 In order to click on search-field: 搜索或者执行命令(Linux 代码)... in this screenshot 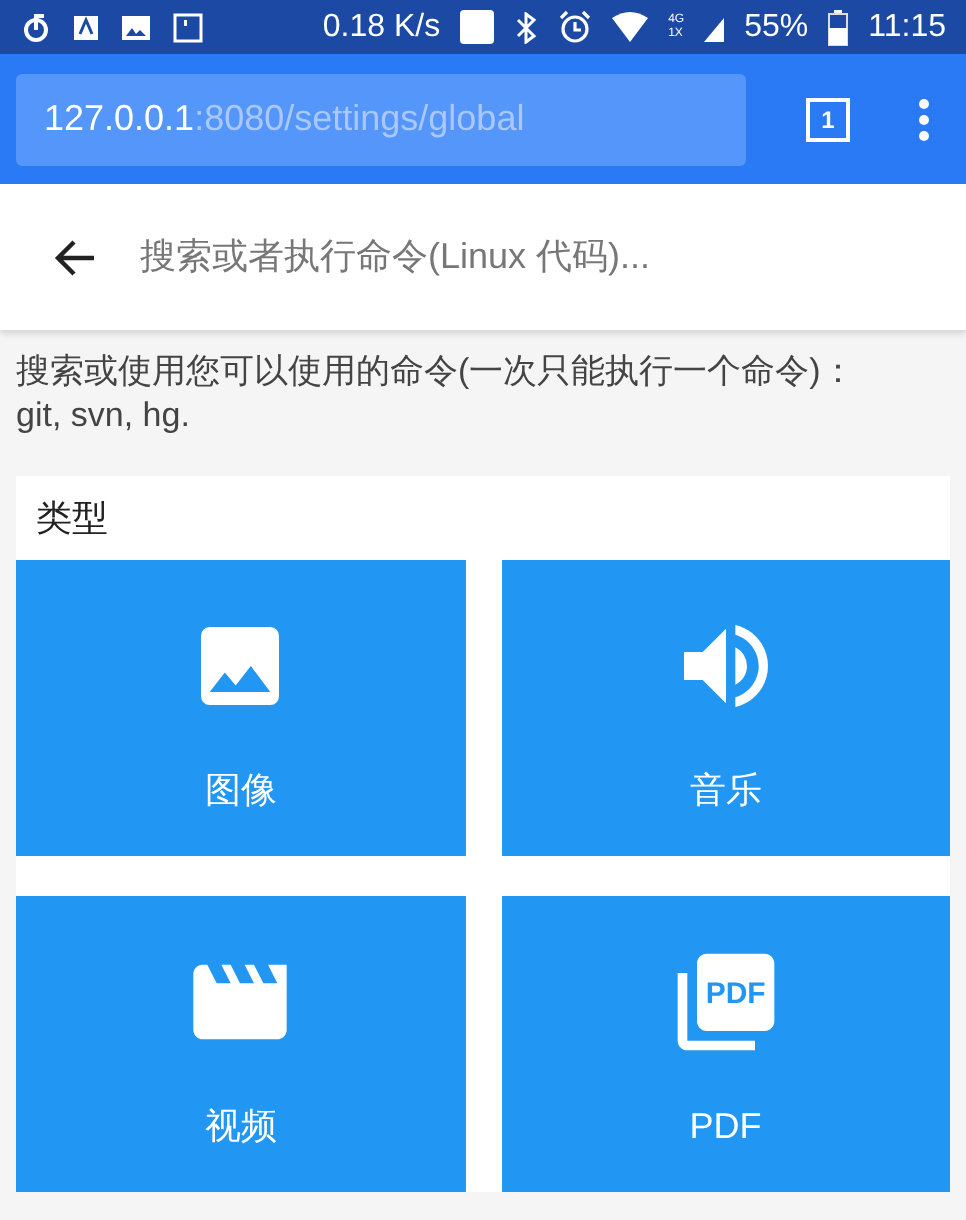, I will do `click(533, 257)`.